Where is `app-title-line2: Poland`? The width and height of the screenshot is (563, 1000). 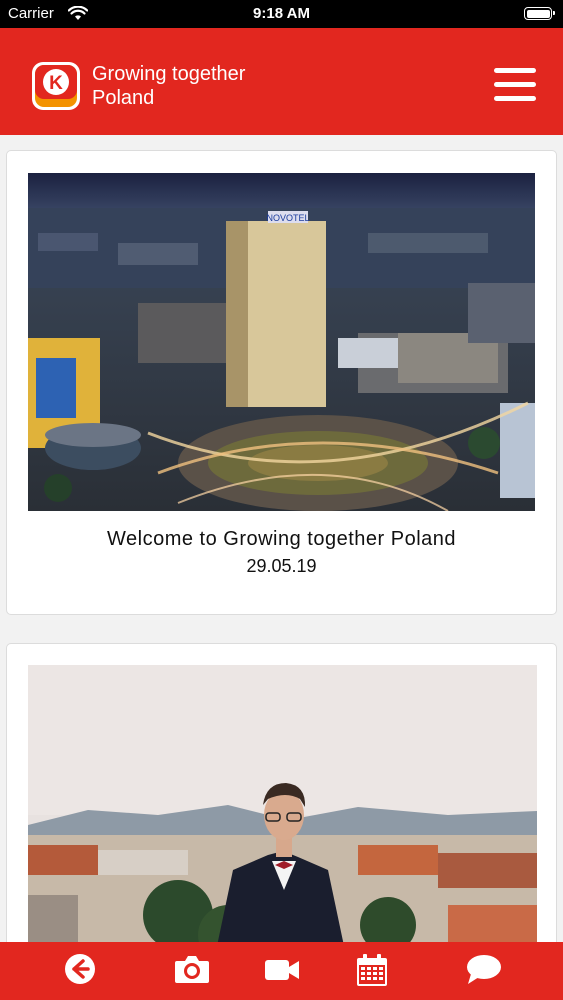
app-title-line2: Poland is located at coordinates (123, 98).